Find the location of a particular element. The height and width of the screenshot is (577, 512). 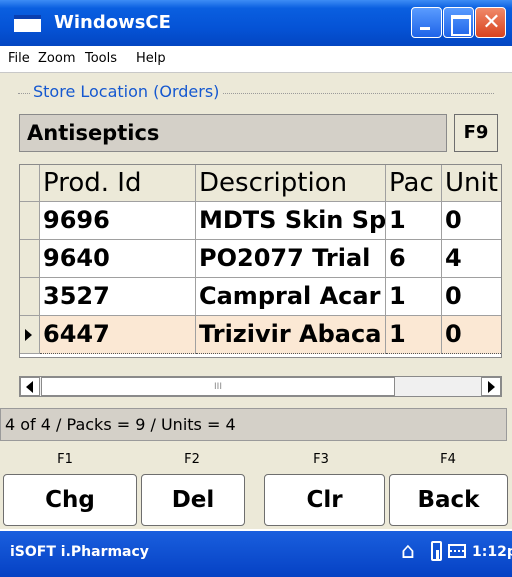

horizontal-scrollbar: III is located at coordinates (260, 386).